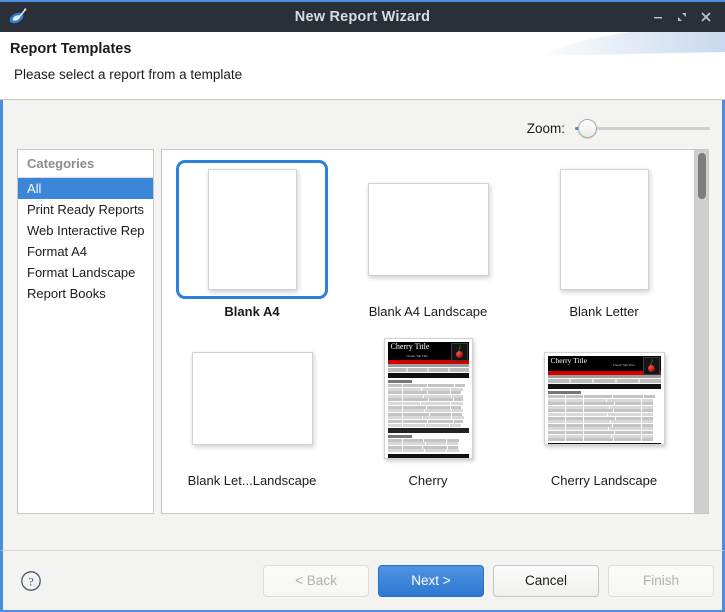 This screenshot has height=612, width=725. Describe the element at coordinates (701, 331) in the screenshot. I see `templates-vertical-scrollbar` at that location.